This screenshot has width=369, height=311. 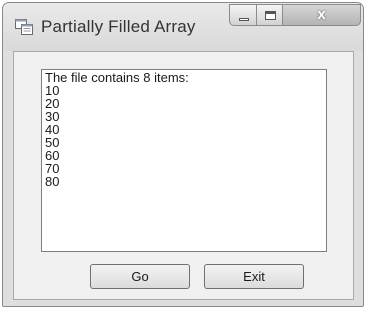 What do you see at coordinates (140, 276) in the screenshot?
I see `go-button: Go` at bounding box center [140, 276].